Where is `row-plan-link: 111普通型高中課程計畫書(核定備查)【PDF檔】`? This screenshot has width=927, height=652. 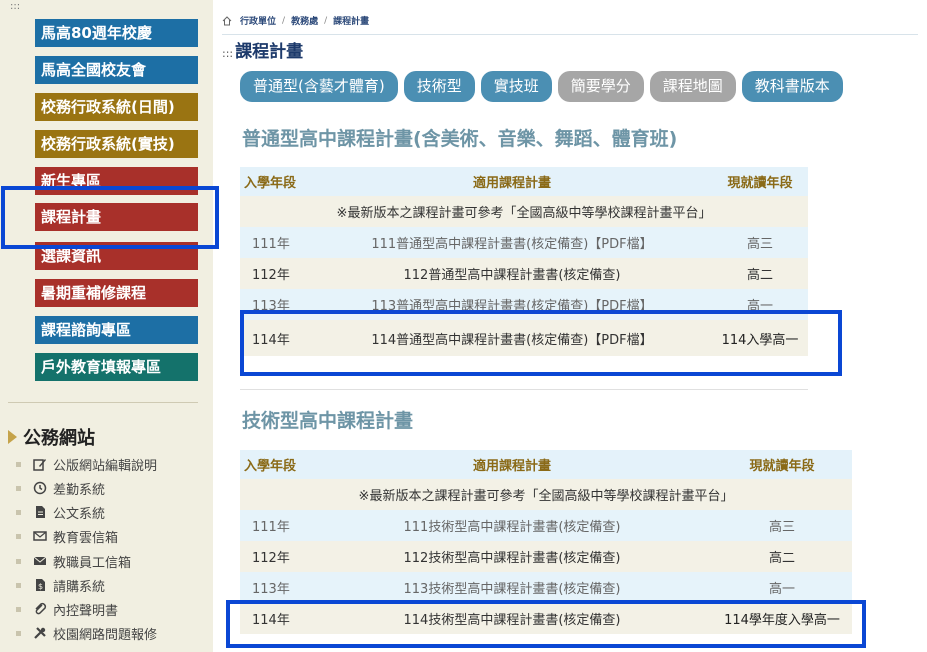 row-plan-link: 111普通型高中課程計畫書(核定備查)【PDF檔】 is located at coordinates (512, 242).